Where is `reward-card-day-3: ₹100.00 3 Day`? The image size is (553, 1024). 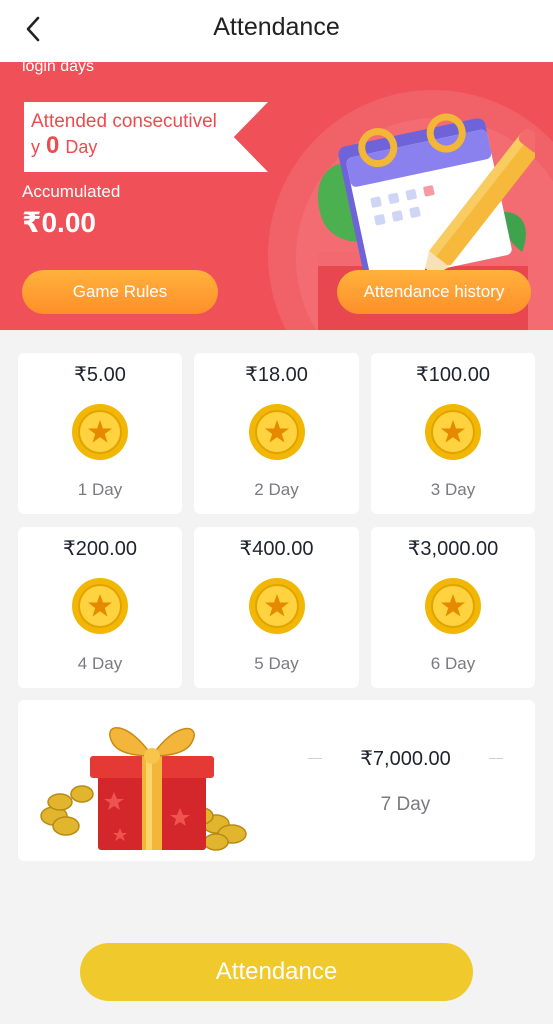
reward-card-day-3: ₹100.00 3 Day is located at coordinates (453, 433).